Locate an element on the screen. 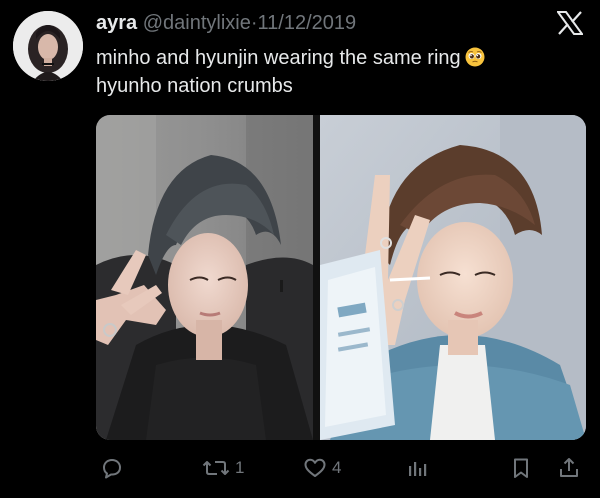 The height and width of the screenshot is (498, 600). action-bar: 1 4 is located at coordinates (300, 468).